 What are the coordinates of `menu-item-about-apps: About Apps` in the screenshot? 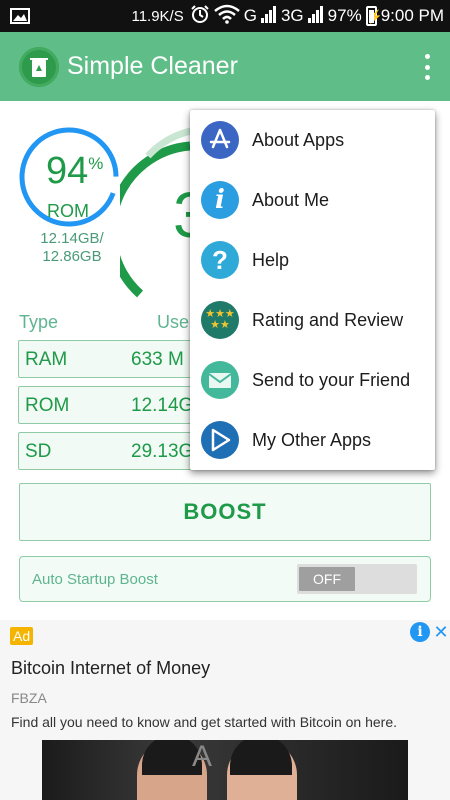 It's located at (312, 140).